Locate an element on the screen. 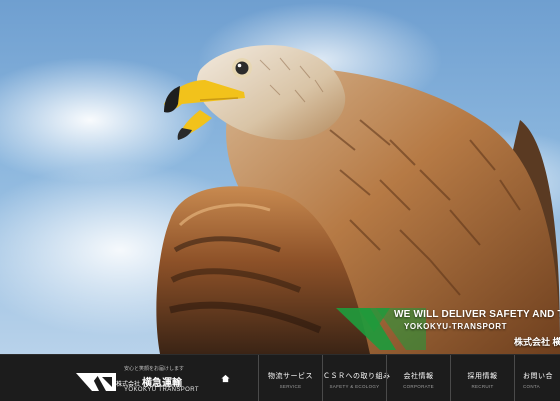 This screenshot has width=560, height=401. home-icon is located at coordinates (225, 378).